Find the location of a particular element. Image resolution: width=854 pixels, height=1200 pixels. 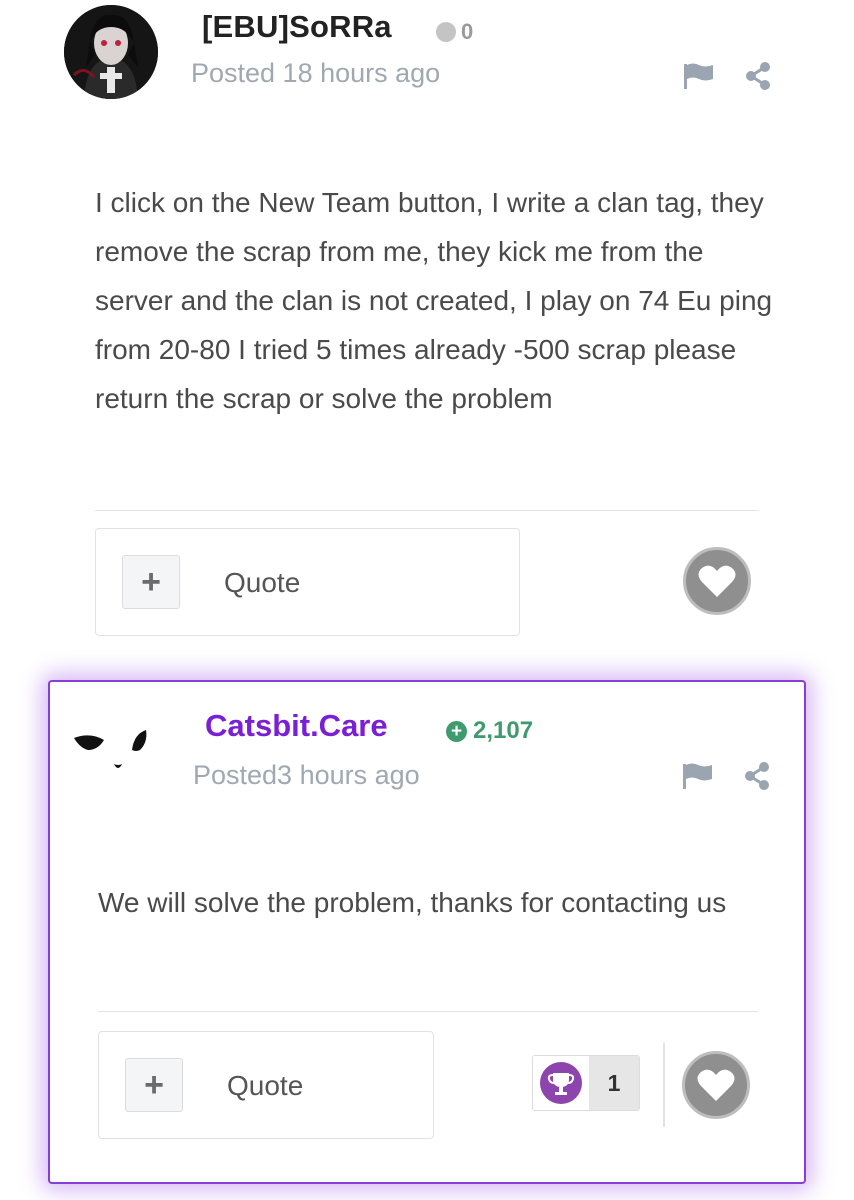

author-name: [EBU]SoRRa is located at coordinates (297, 27).